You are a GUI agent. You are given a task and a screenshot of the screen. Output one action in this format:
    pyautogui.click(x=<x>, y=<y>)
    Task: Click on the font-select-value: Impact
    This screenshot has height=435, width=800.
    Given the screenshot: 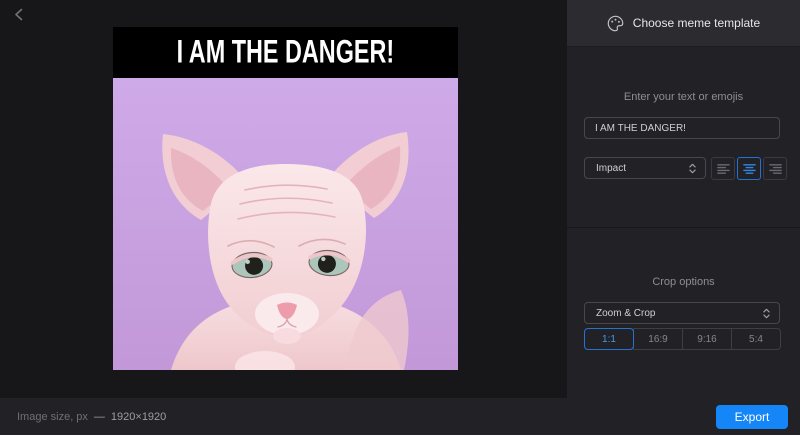 What is the action you would take?
    pyautogui.click(x=611, y=168)
    